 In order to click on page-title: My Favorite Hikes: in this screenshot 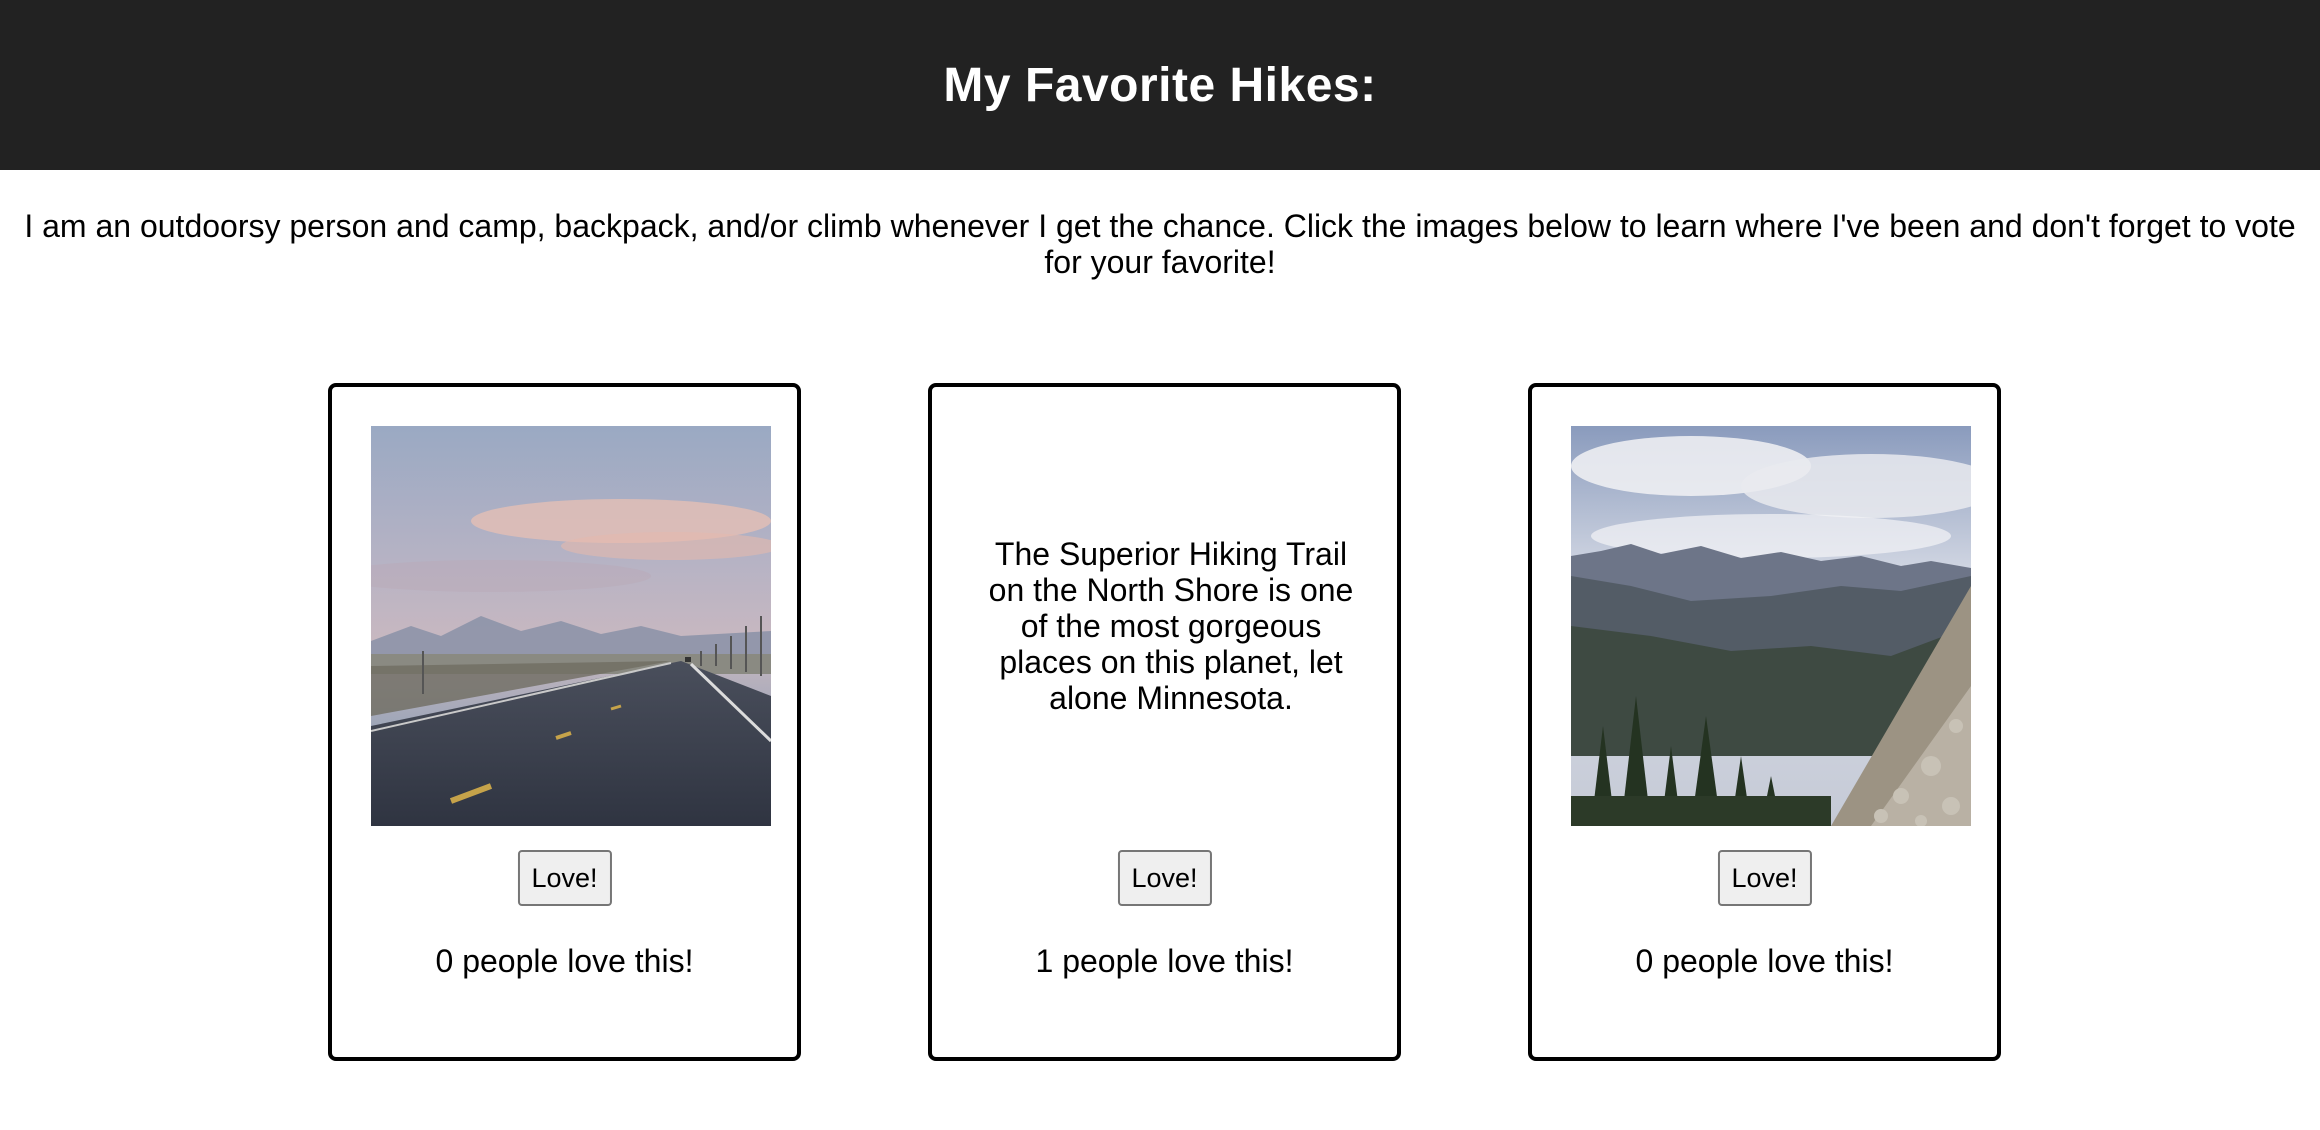, I will do `click(1160, 85)`.